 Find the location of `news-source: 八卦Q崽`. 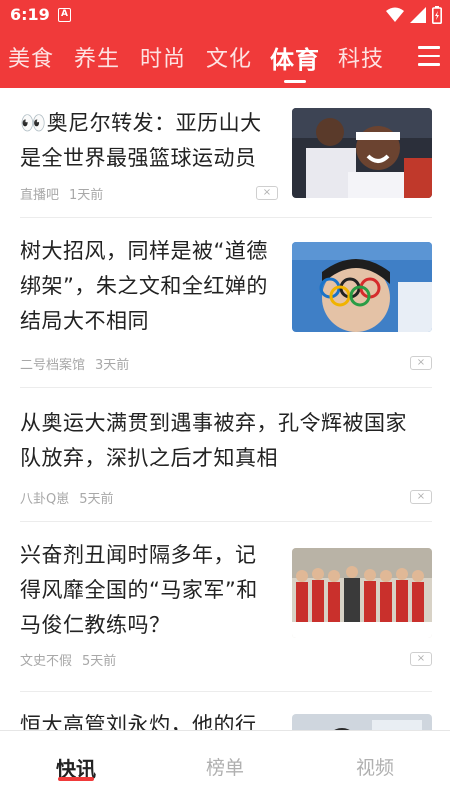

news-source: 八卦Q崽 is located at coordinates (45, 499).